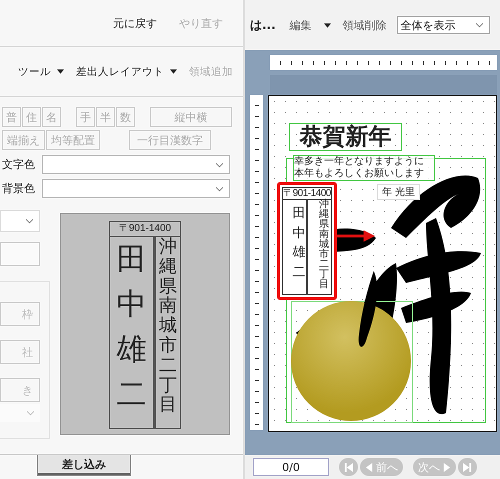 The image size is (500, 479). What do you see at coordinates (364, 168) in the screenshot?
I see `message-text: 幸多き一年となりますように 本年もよろしくお願いします` at bounding box center [364, 168].